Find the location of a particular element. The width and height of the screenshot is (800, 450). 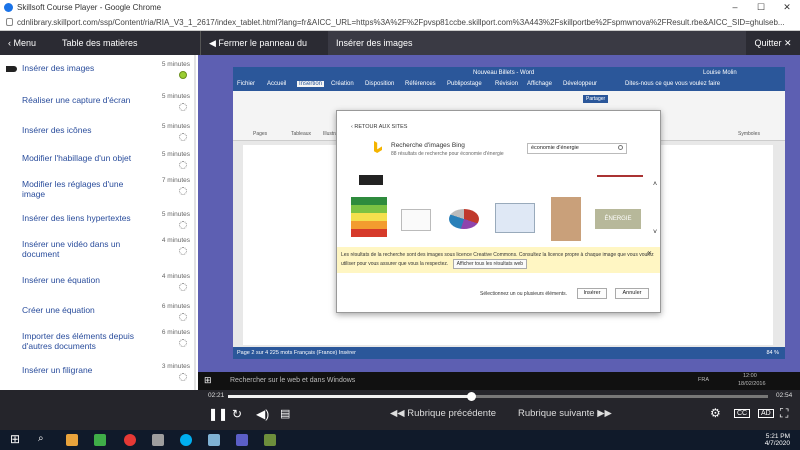

os-time: 5:21 PM is located at coordinates (777, 436).